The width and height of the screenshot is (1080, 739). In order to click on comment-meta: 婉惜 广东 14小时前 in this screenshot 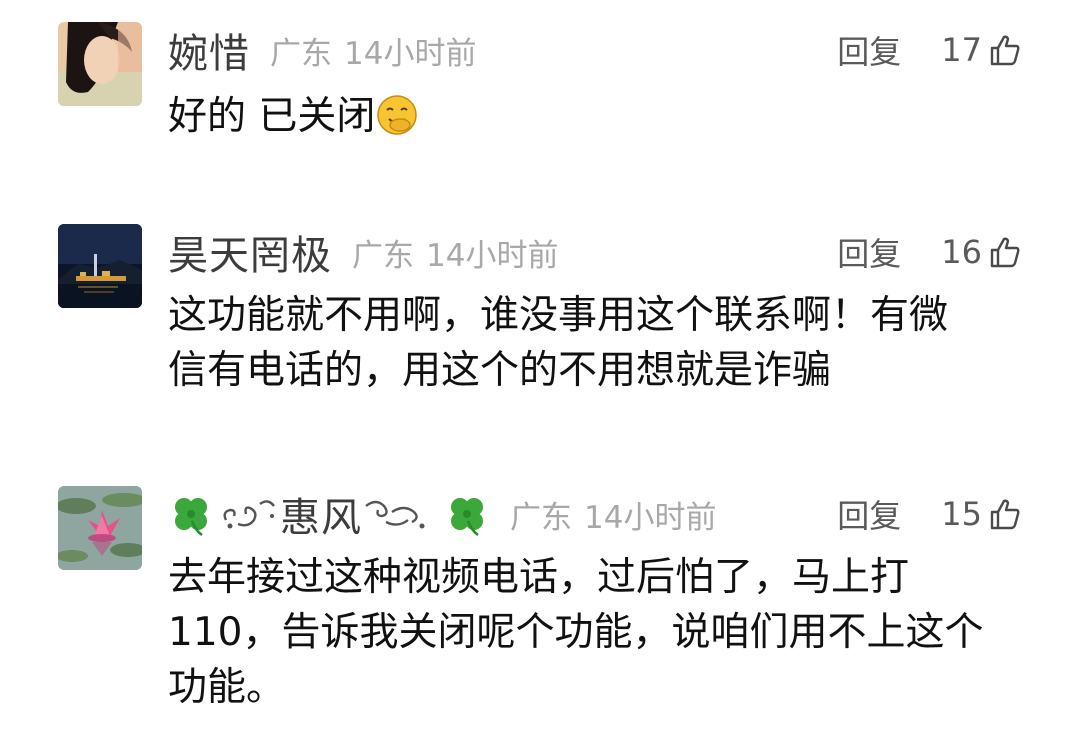, I will do `click(322, 50)`.